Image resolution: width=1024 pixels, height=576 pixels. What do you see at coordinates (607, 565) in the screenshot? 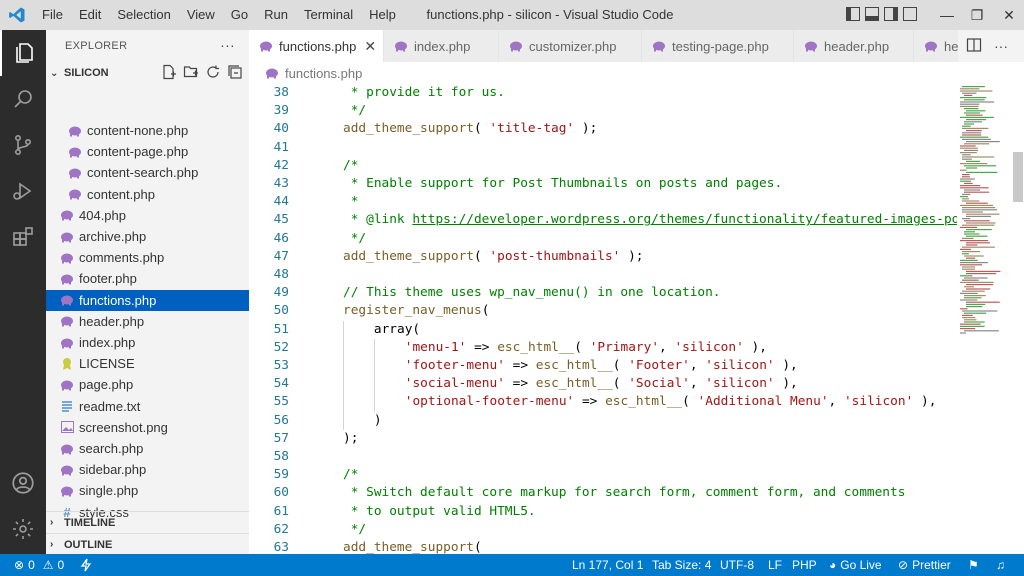
I see `cursor-position: Ln 177, Col 1` at bounding box center [607, 565].